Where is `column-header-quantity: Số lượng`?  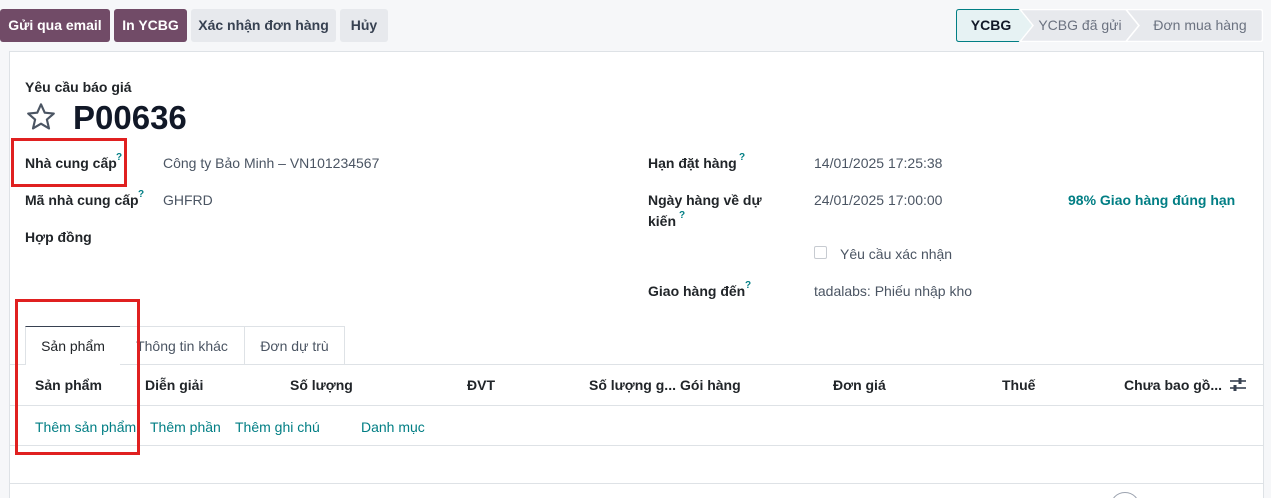 column-header-quantity: Số lượng is located at coordinates (321, 385).